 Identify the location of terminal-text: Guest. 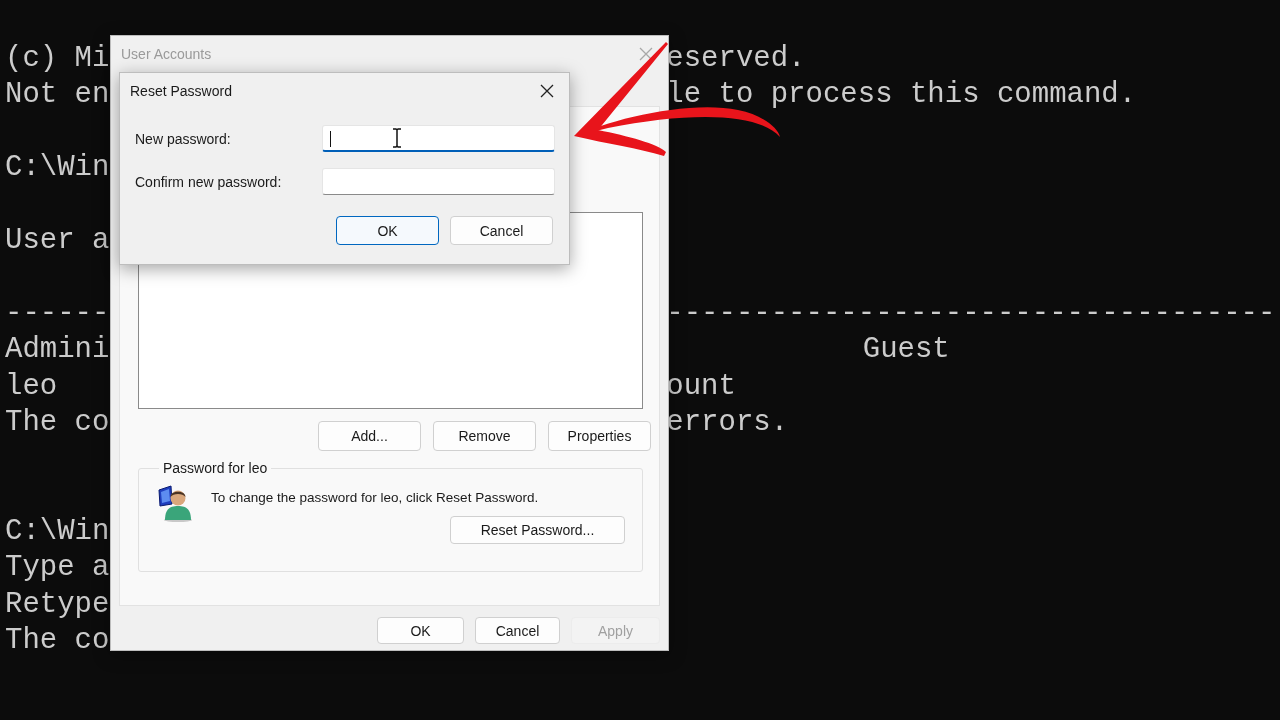
(906, 350).